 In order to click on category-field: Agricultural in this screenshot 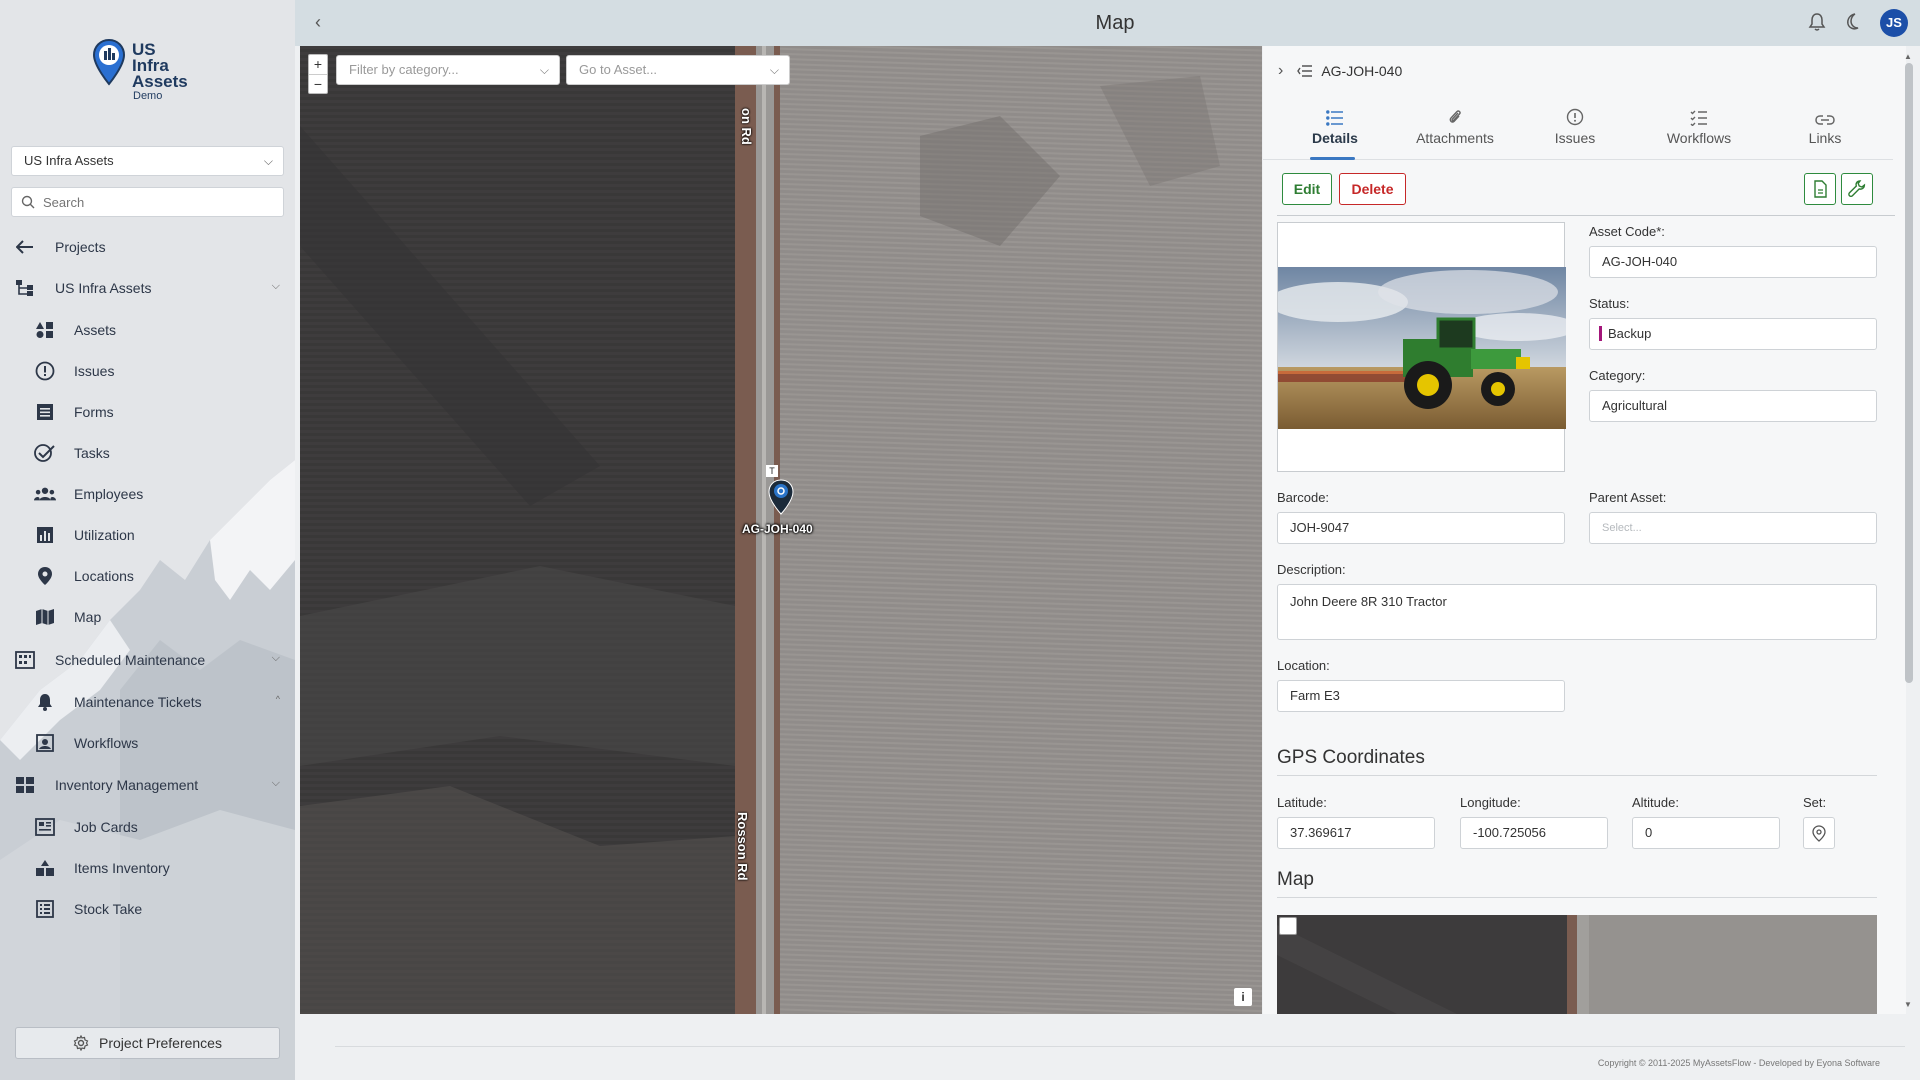, I will do `click(1733, 406)`.